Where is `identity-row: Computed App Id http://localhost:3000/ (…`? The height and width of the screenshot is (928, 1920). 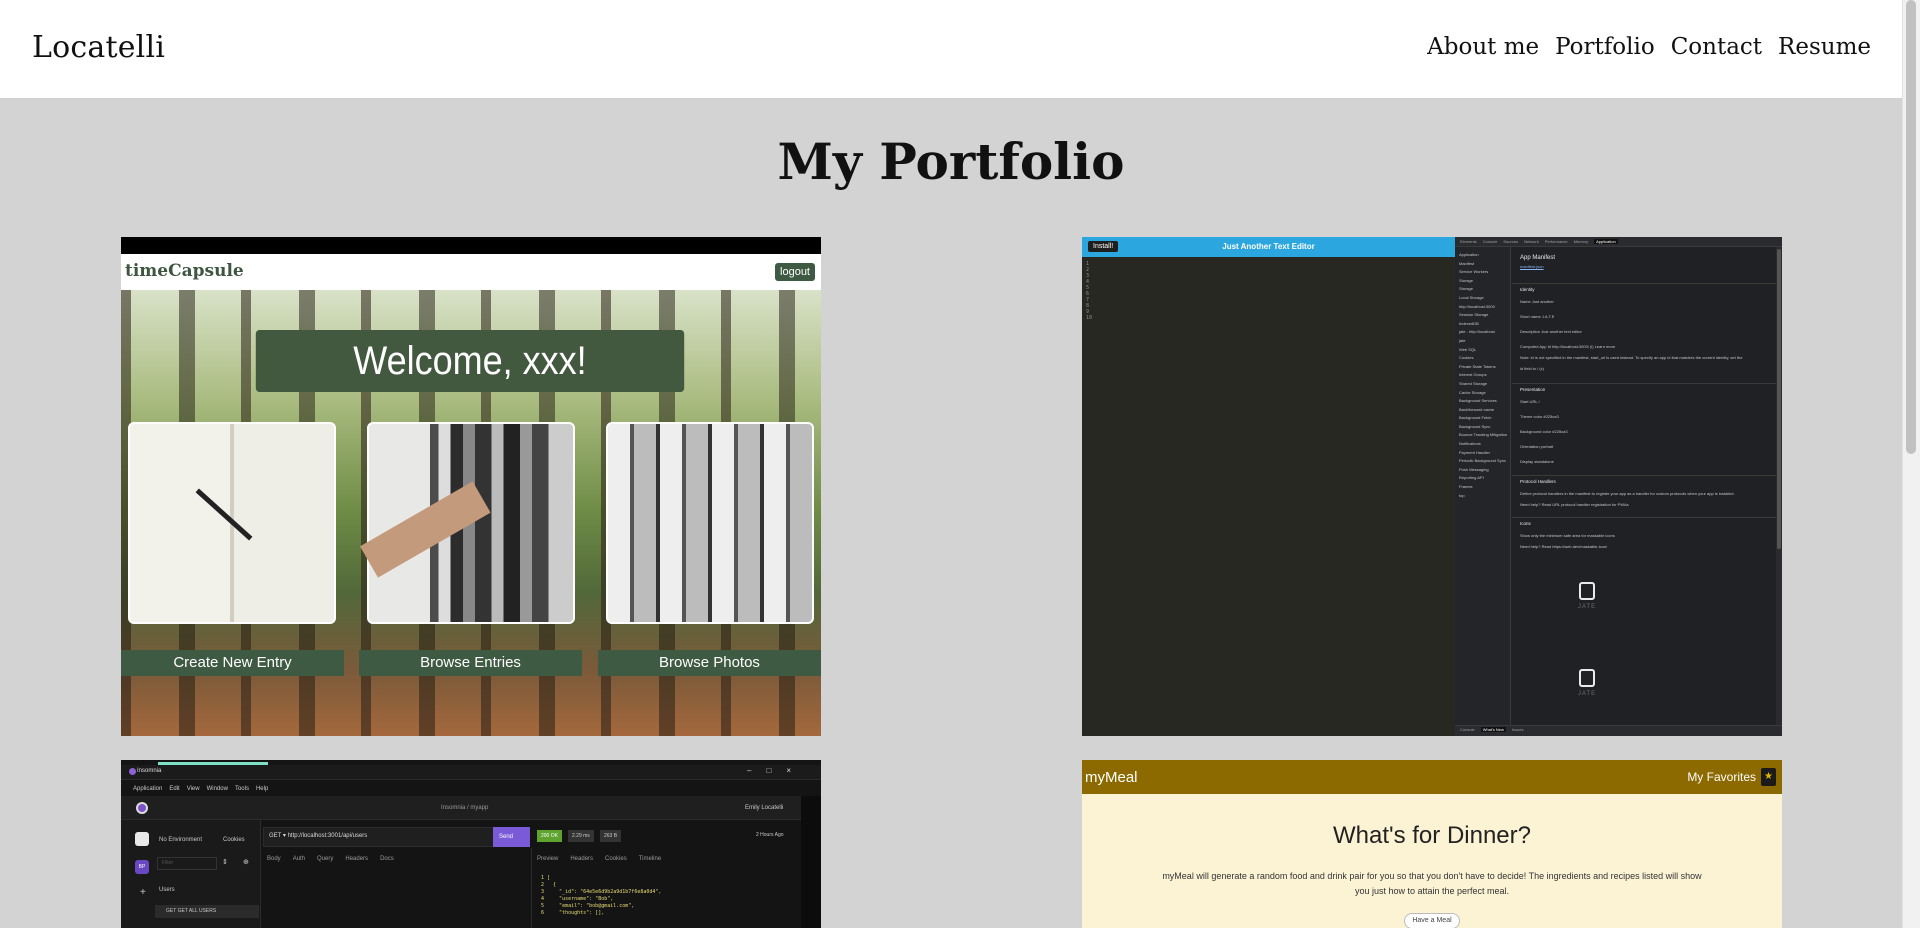
identity-row: Computed App Id http://localhost:3000/ (… is located at coordinates (1568, 346).